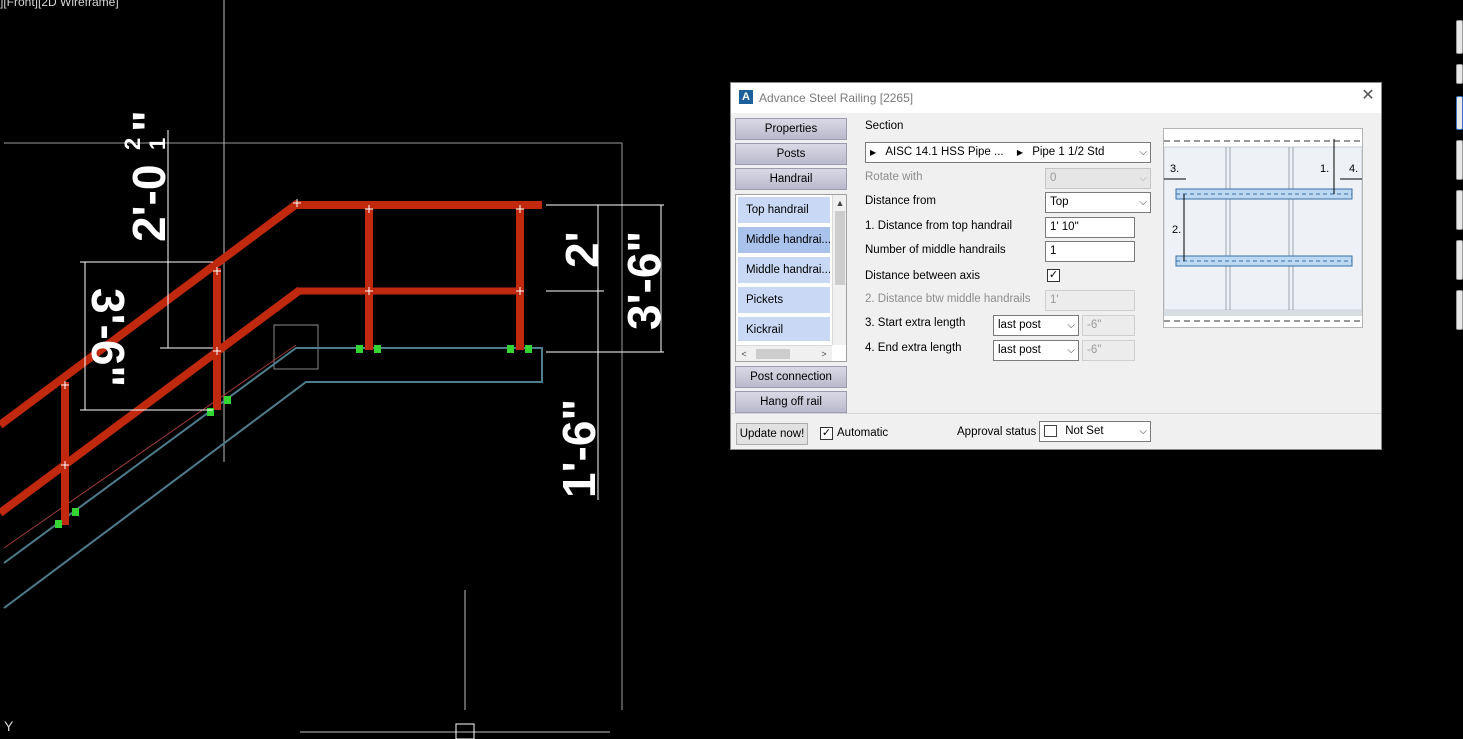 This screenshot has height=739, width=1463. What do you see at coordinates (894, 177) in the screenshot?
I see `rotate-with-label: Rotate with` at bounding box center [894, 177].